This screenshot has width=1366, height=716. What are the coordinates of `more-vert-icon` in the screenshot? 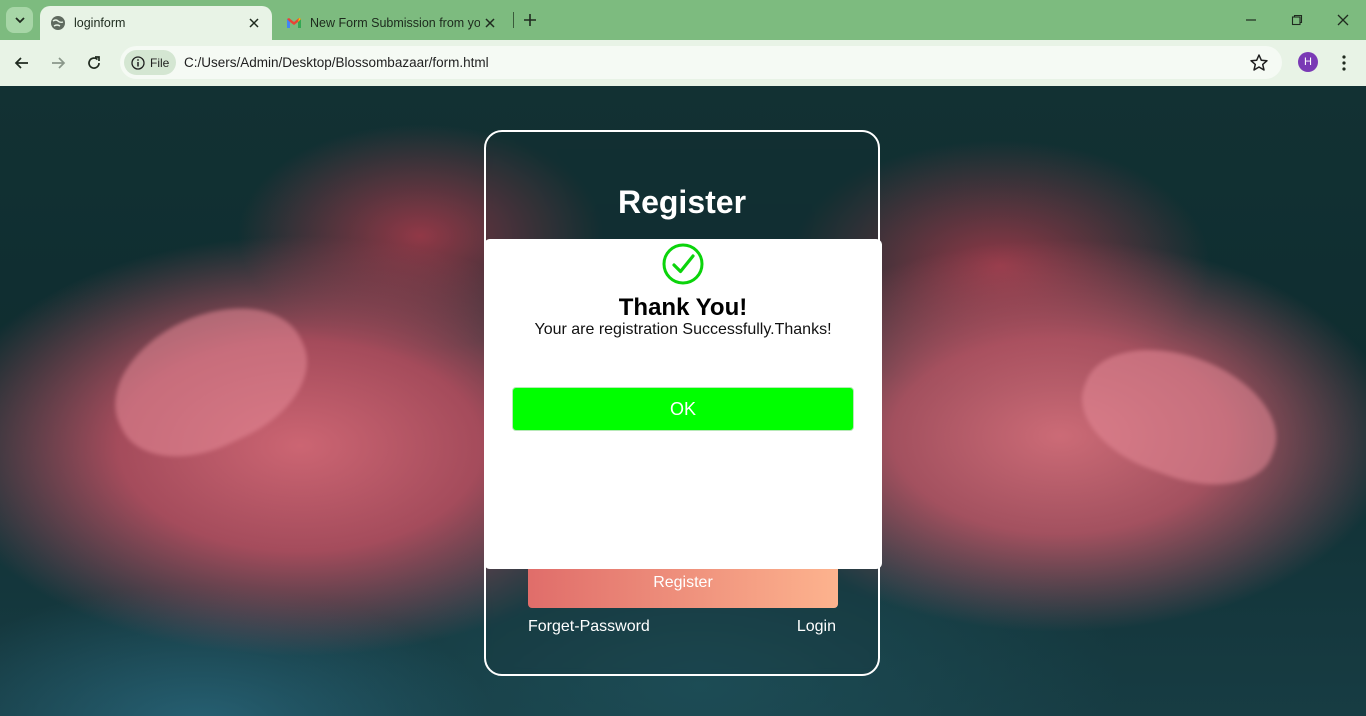 It's located at (1344, 63).